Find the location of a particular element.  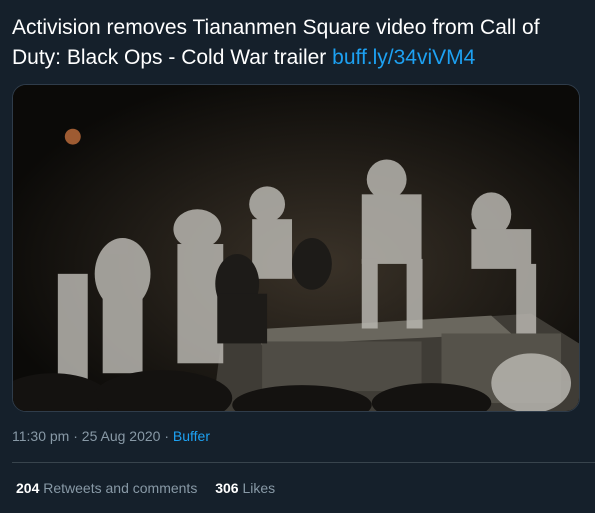

likes-count: 306 is located at coordinates (227, 488).